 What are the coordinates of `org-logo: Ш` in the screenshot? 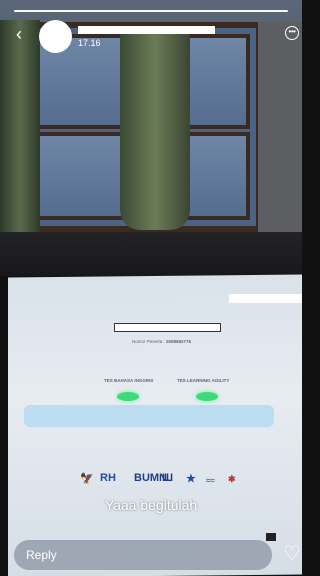 It's located at (168, 478).